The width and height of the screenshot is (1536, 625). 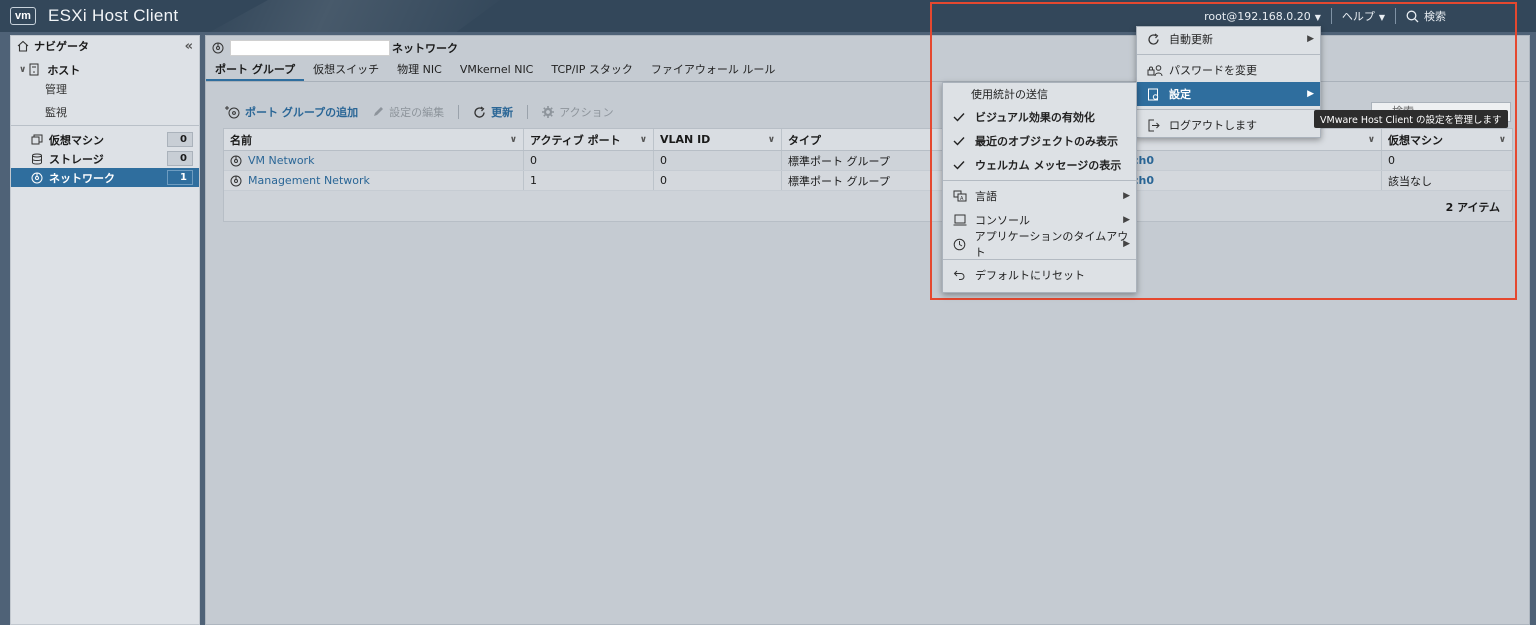 What do you see at coordinates (180, 139) in the screenshot?
I see `vms-count-badge: 0` at bounding box center [180, 139].